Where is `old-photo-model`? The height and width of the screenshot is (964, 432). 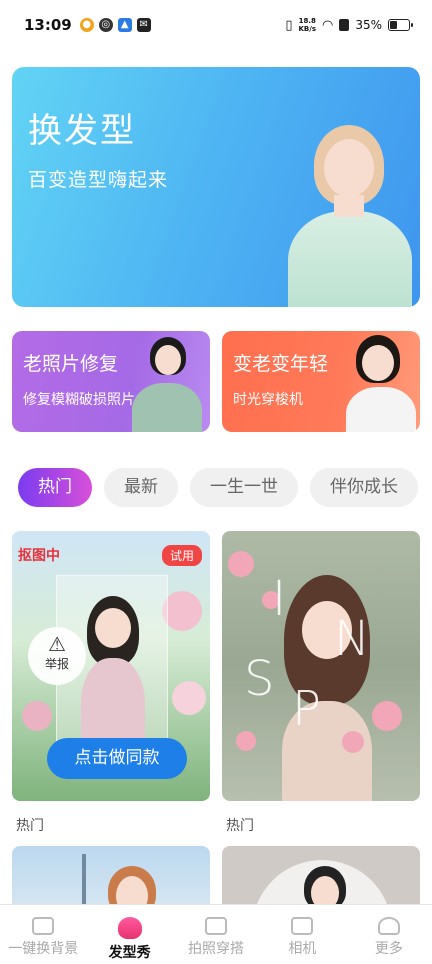
old-photo-model is located at coordinates (166, 381).